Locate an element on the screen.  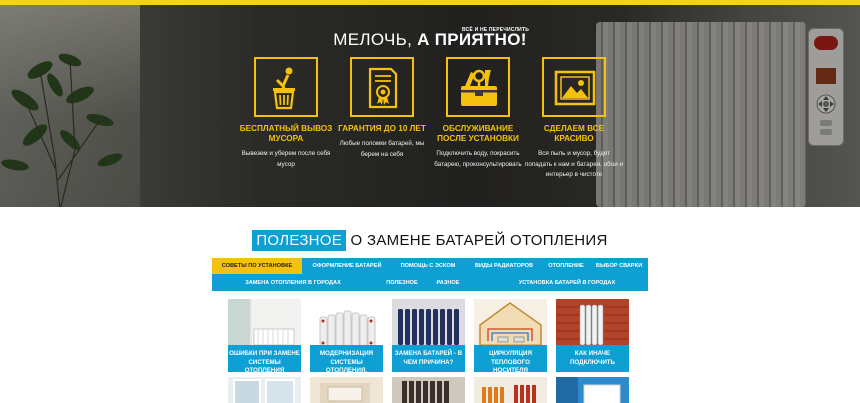
article-caption: ЦИРКУЛЯЦИЯ ТЕПЛОВОГО НОСИТЕЛЯ is located at coordinates (510, 358).